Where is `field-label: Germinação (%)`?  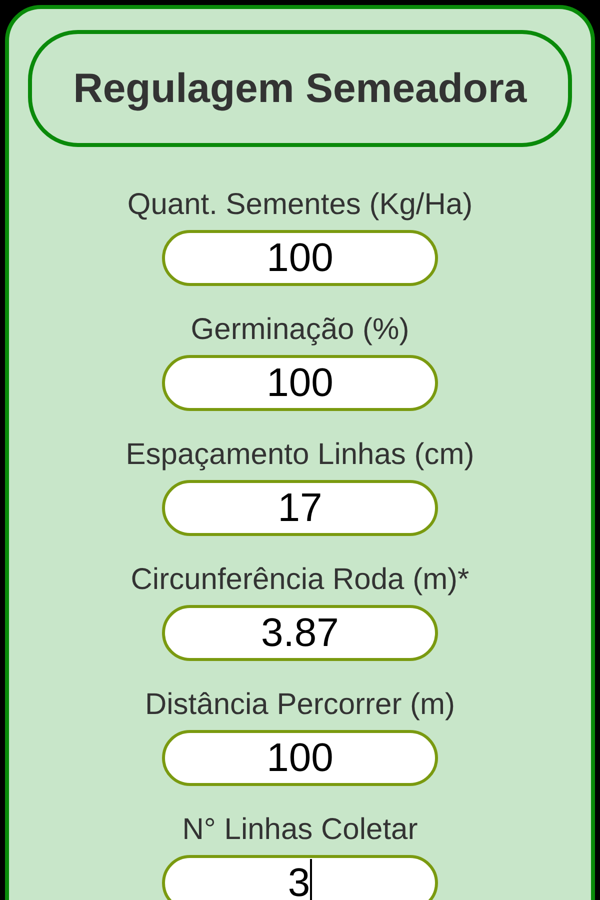 field-label: Germinação (%) is located at coordinates (300, 330).